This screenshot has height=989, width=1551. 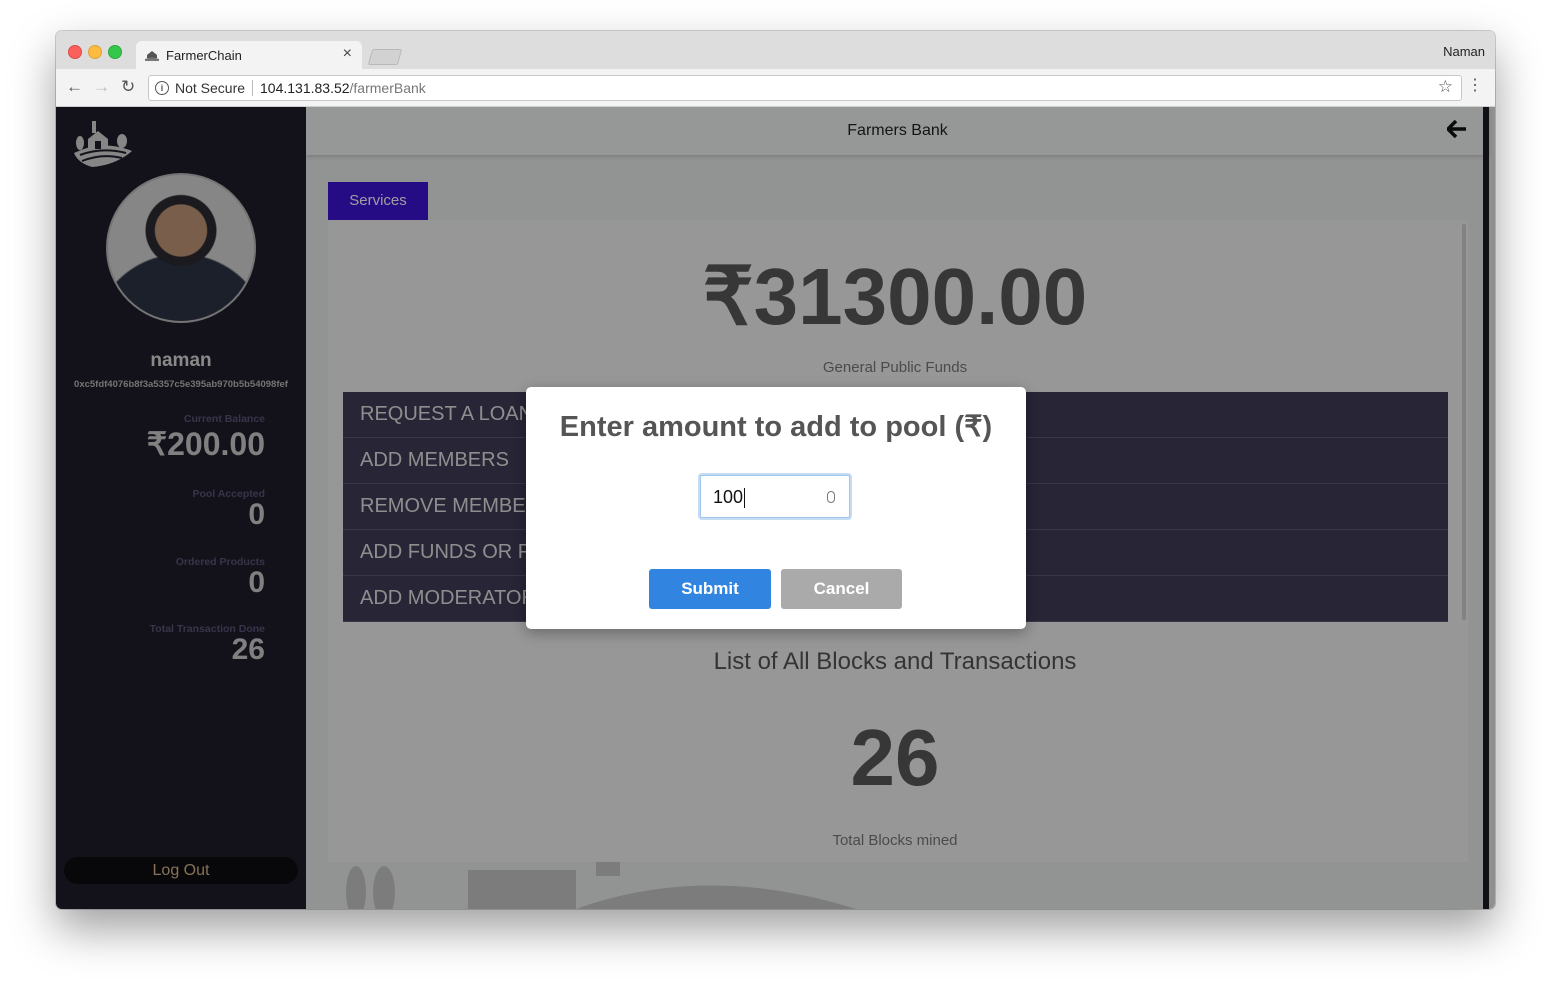 I want to click on url-host: 104.131.83.52, so click(x=305, y=88).